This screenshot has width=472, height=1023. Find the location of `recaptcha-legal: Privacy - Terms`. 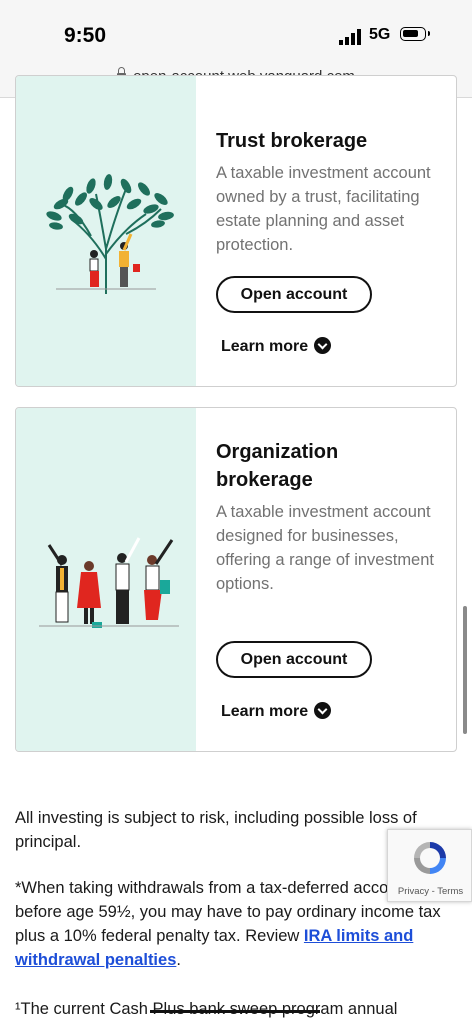

recaptcha-legal: Privacy - Terms is located at coordinates (430, 891).